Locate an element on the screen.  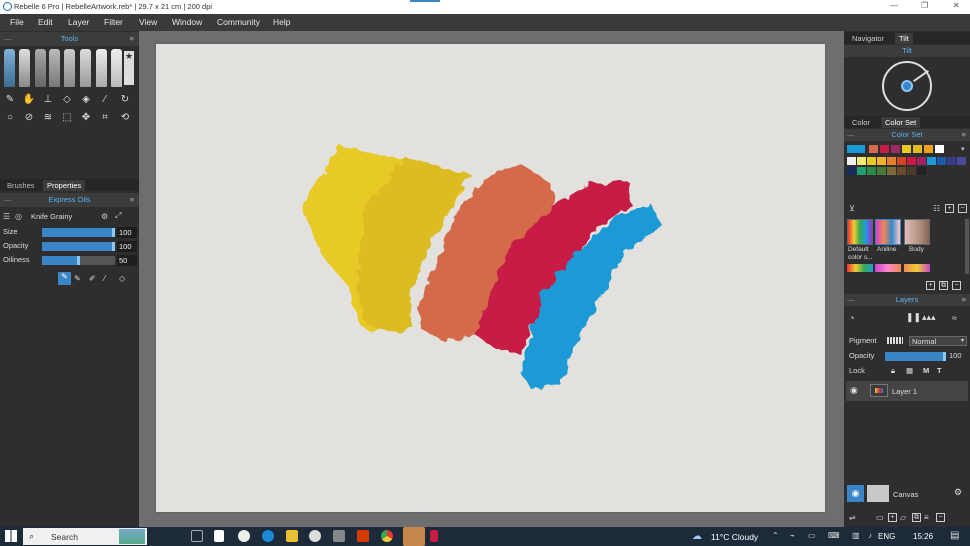
blend-icon: ⊘ is located at coordinates (29, 118).